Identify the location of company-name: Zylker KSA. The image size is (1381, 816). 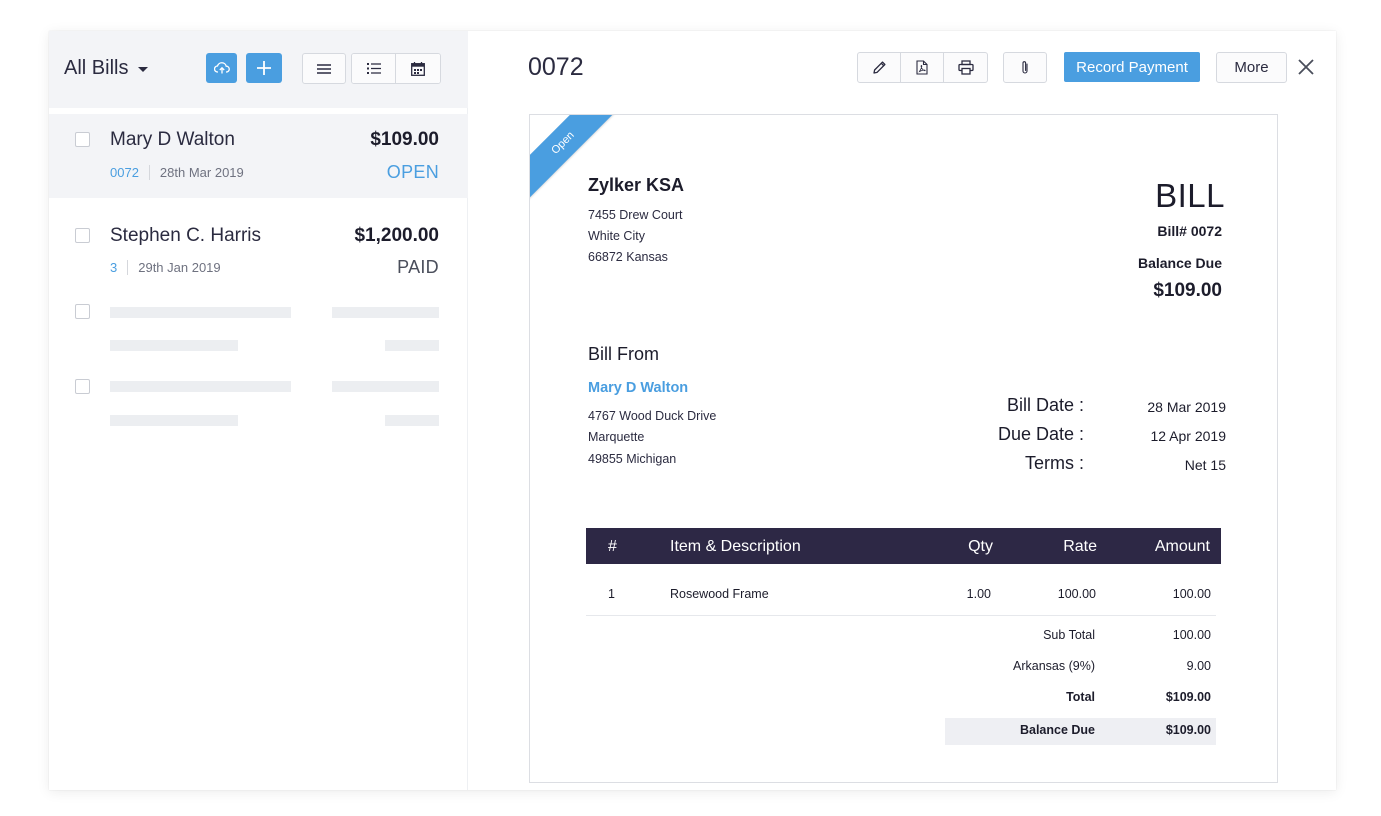
(636, 185).